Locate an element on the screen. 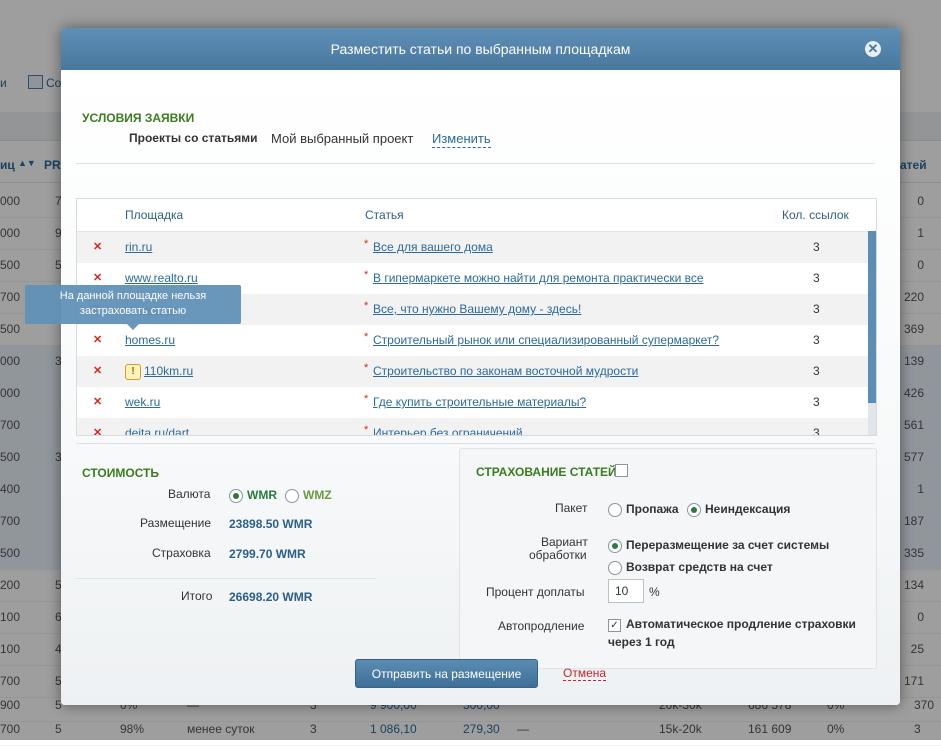 This screenshot has height=746, width=941. variant-replace-radio is located at coordinates (615, 546).